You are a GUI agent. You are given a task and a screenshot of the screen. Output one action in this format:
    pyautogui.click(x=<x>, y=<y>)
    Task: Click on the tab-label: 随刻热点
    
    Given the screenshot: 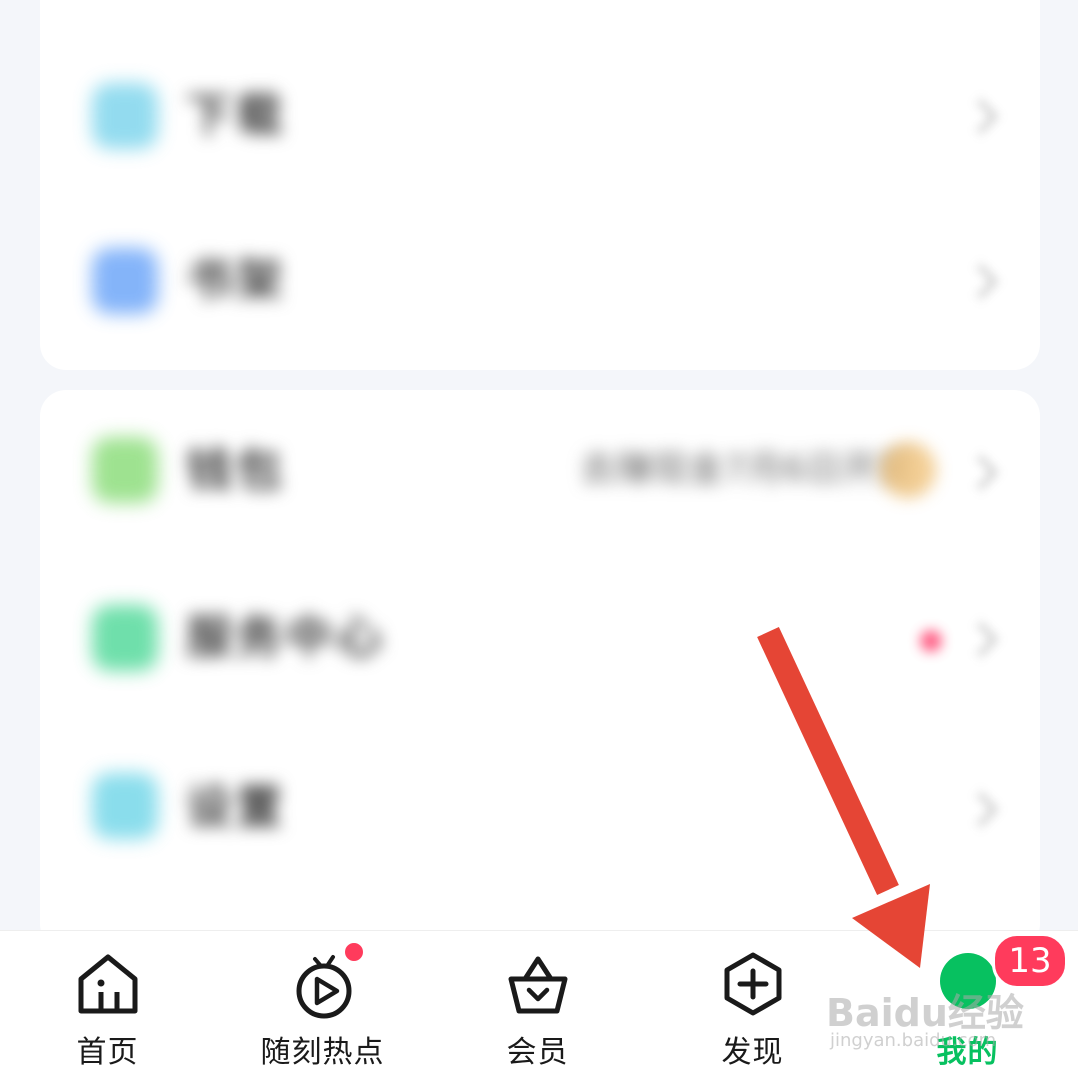 What is the action you would take?
    pyautogui.click(x=322, y=1052)
    